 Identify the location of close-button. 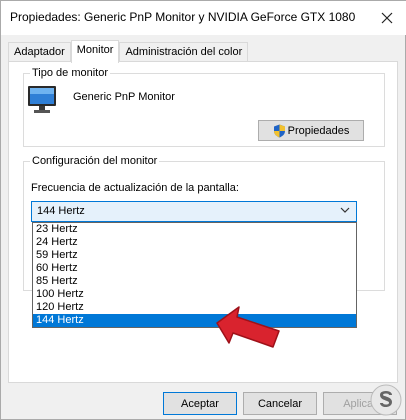
(386, 18).